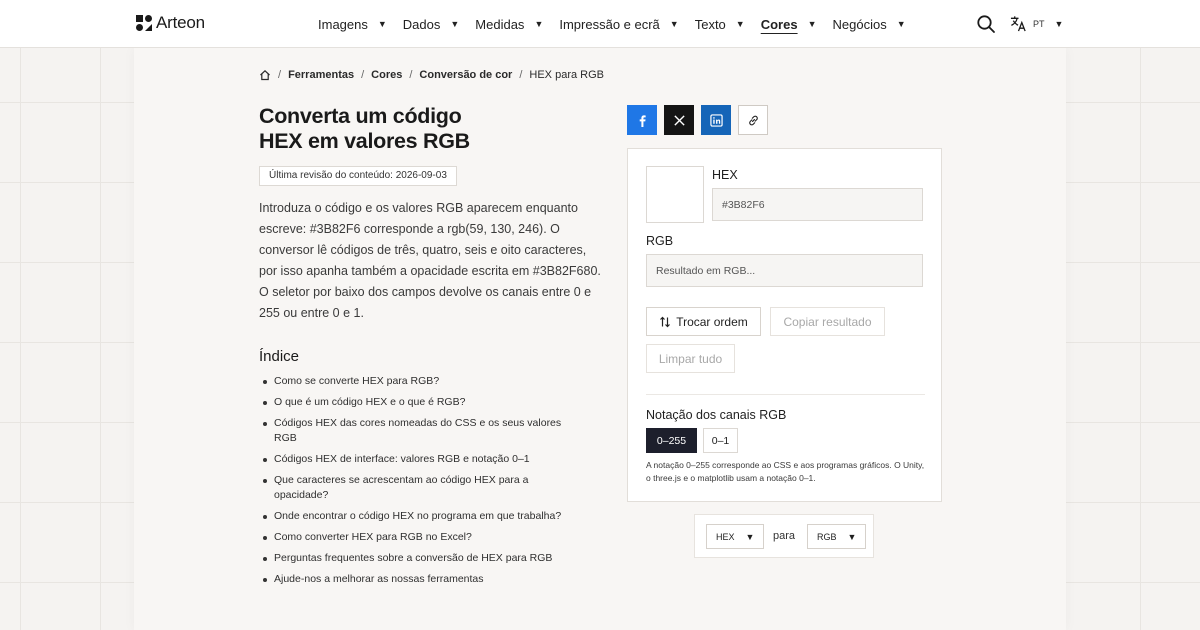 Image resolution: width=1200 pixels, height=630 pixels. I want to click on language-selector: PT ▼, so click(1036, 23).